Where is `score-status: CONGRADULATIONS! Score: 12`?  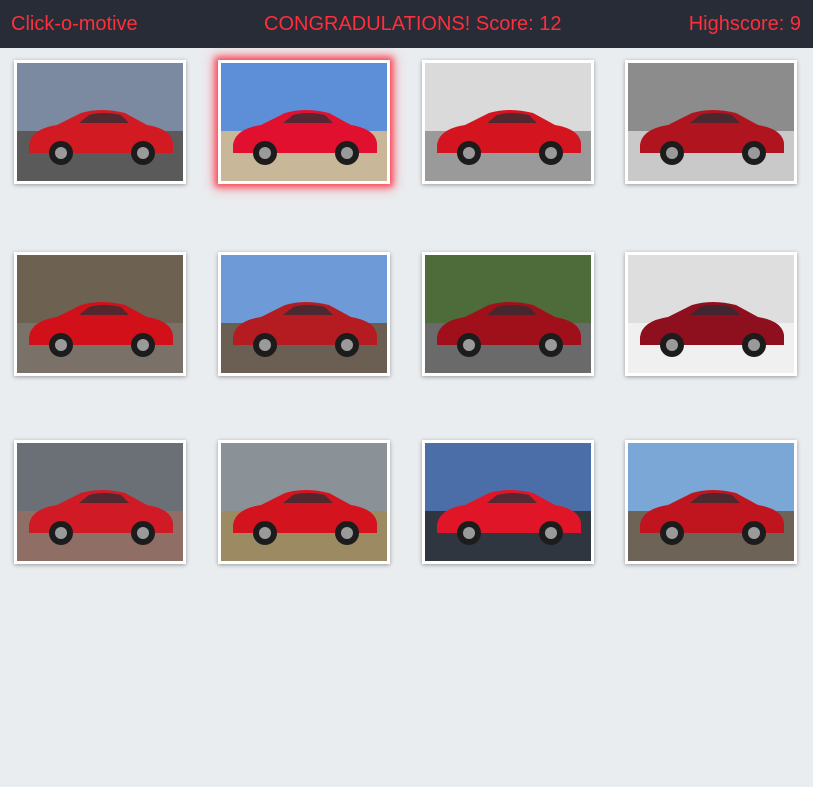 score-status: CONGRADULATIONS! Score: 12 is located at coordinates (413, 24).